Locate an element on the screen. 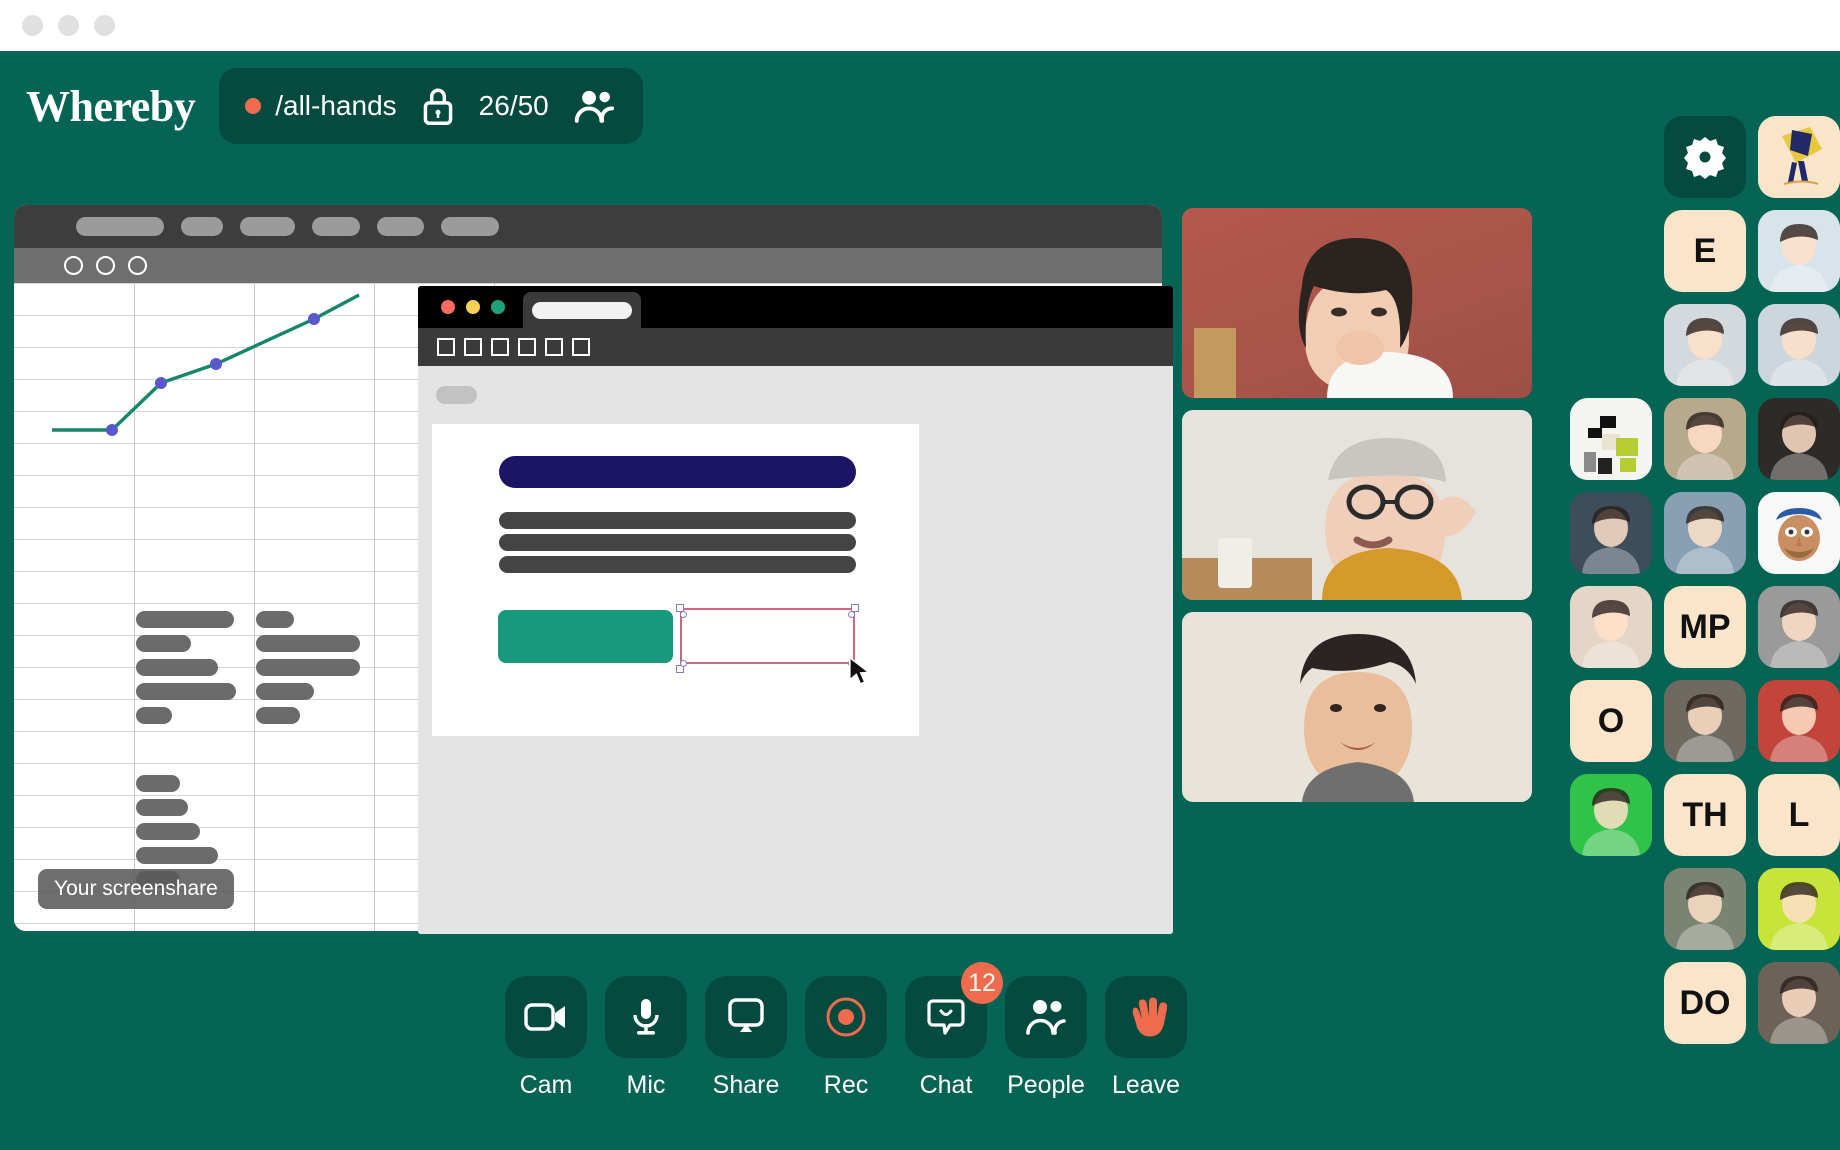 Image resolution: width=1840 pixels, height=1150 pixels. room-name: /all-hands is located at coordinates (336, 105).